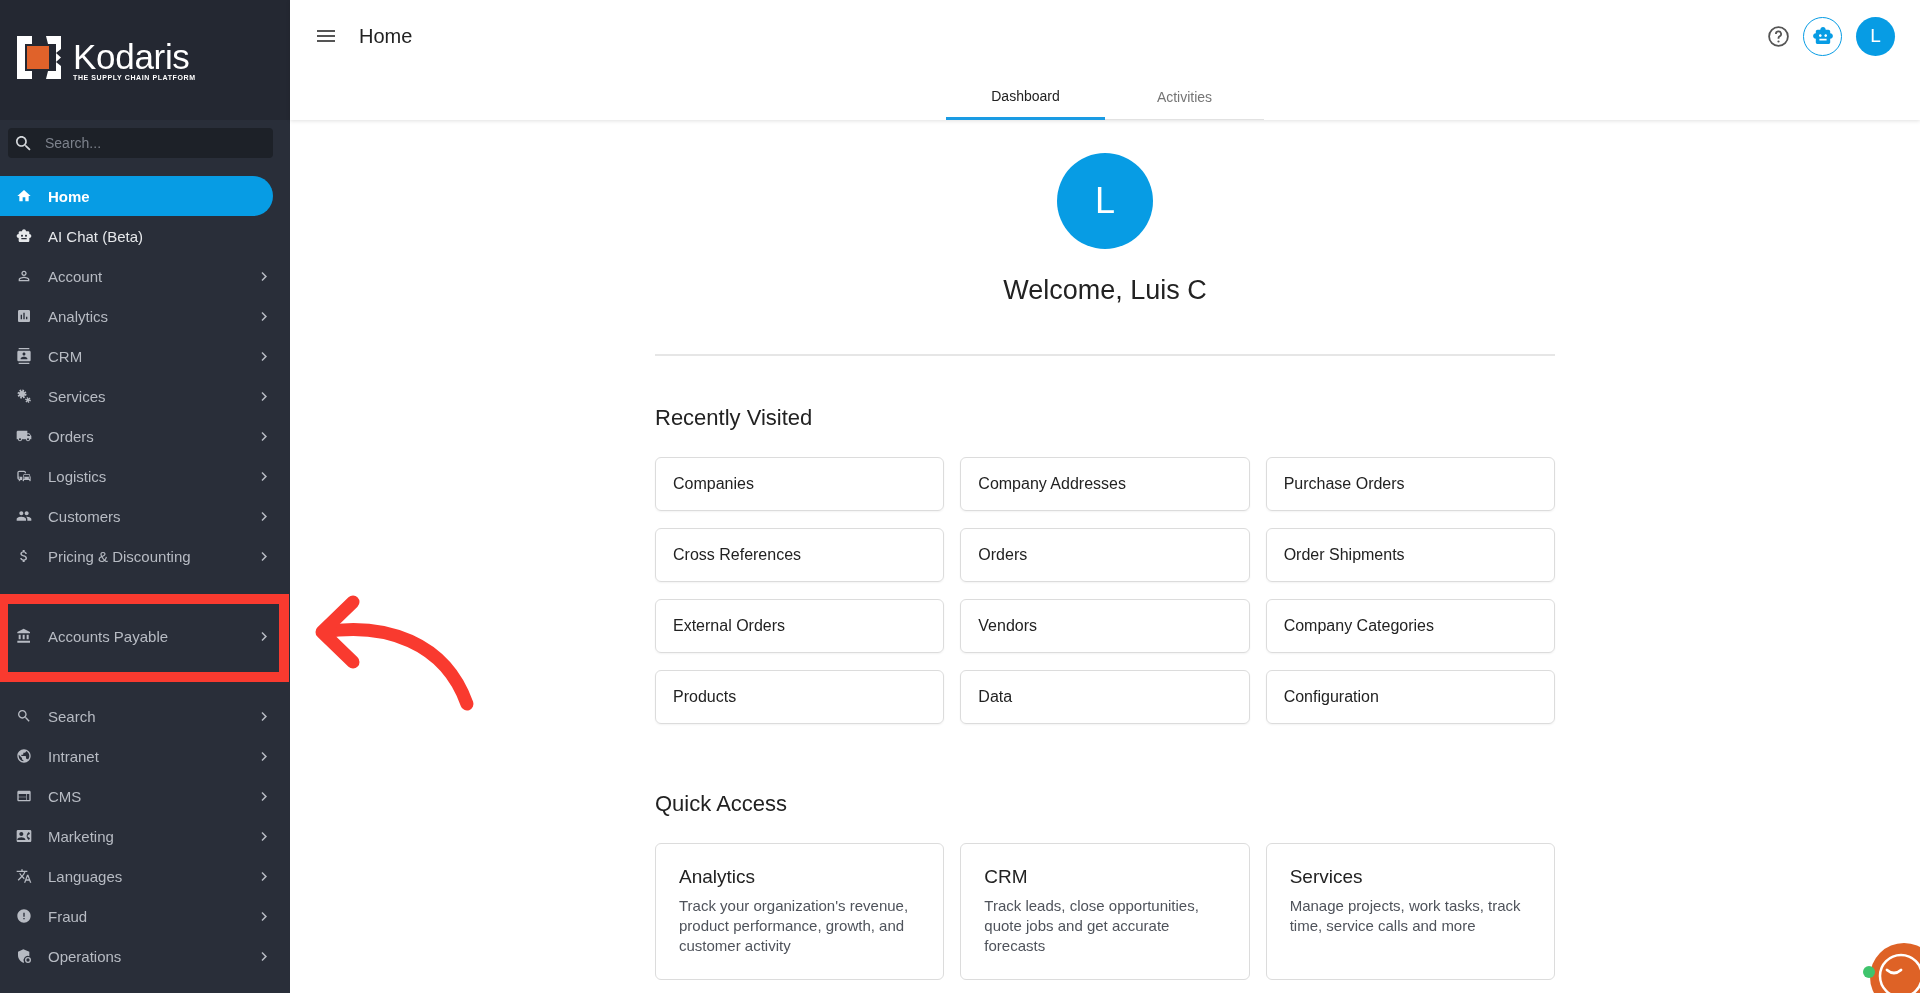 The height and width of the screenshot is (993, 1920). What do you see at coordinates (1410, 697) in the screenshot?
I see `shortcut-card: Configuration` at bounding box center [1410, 697].